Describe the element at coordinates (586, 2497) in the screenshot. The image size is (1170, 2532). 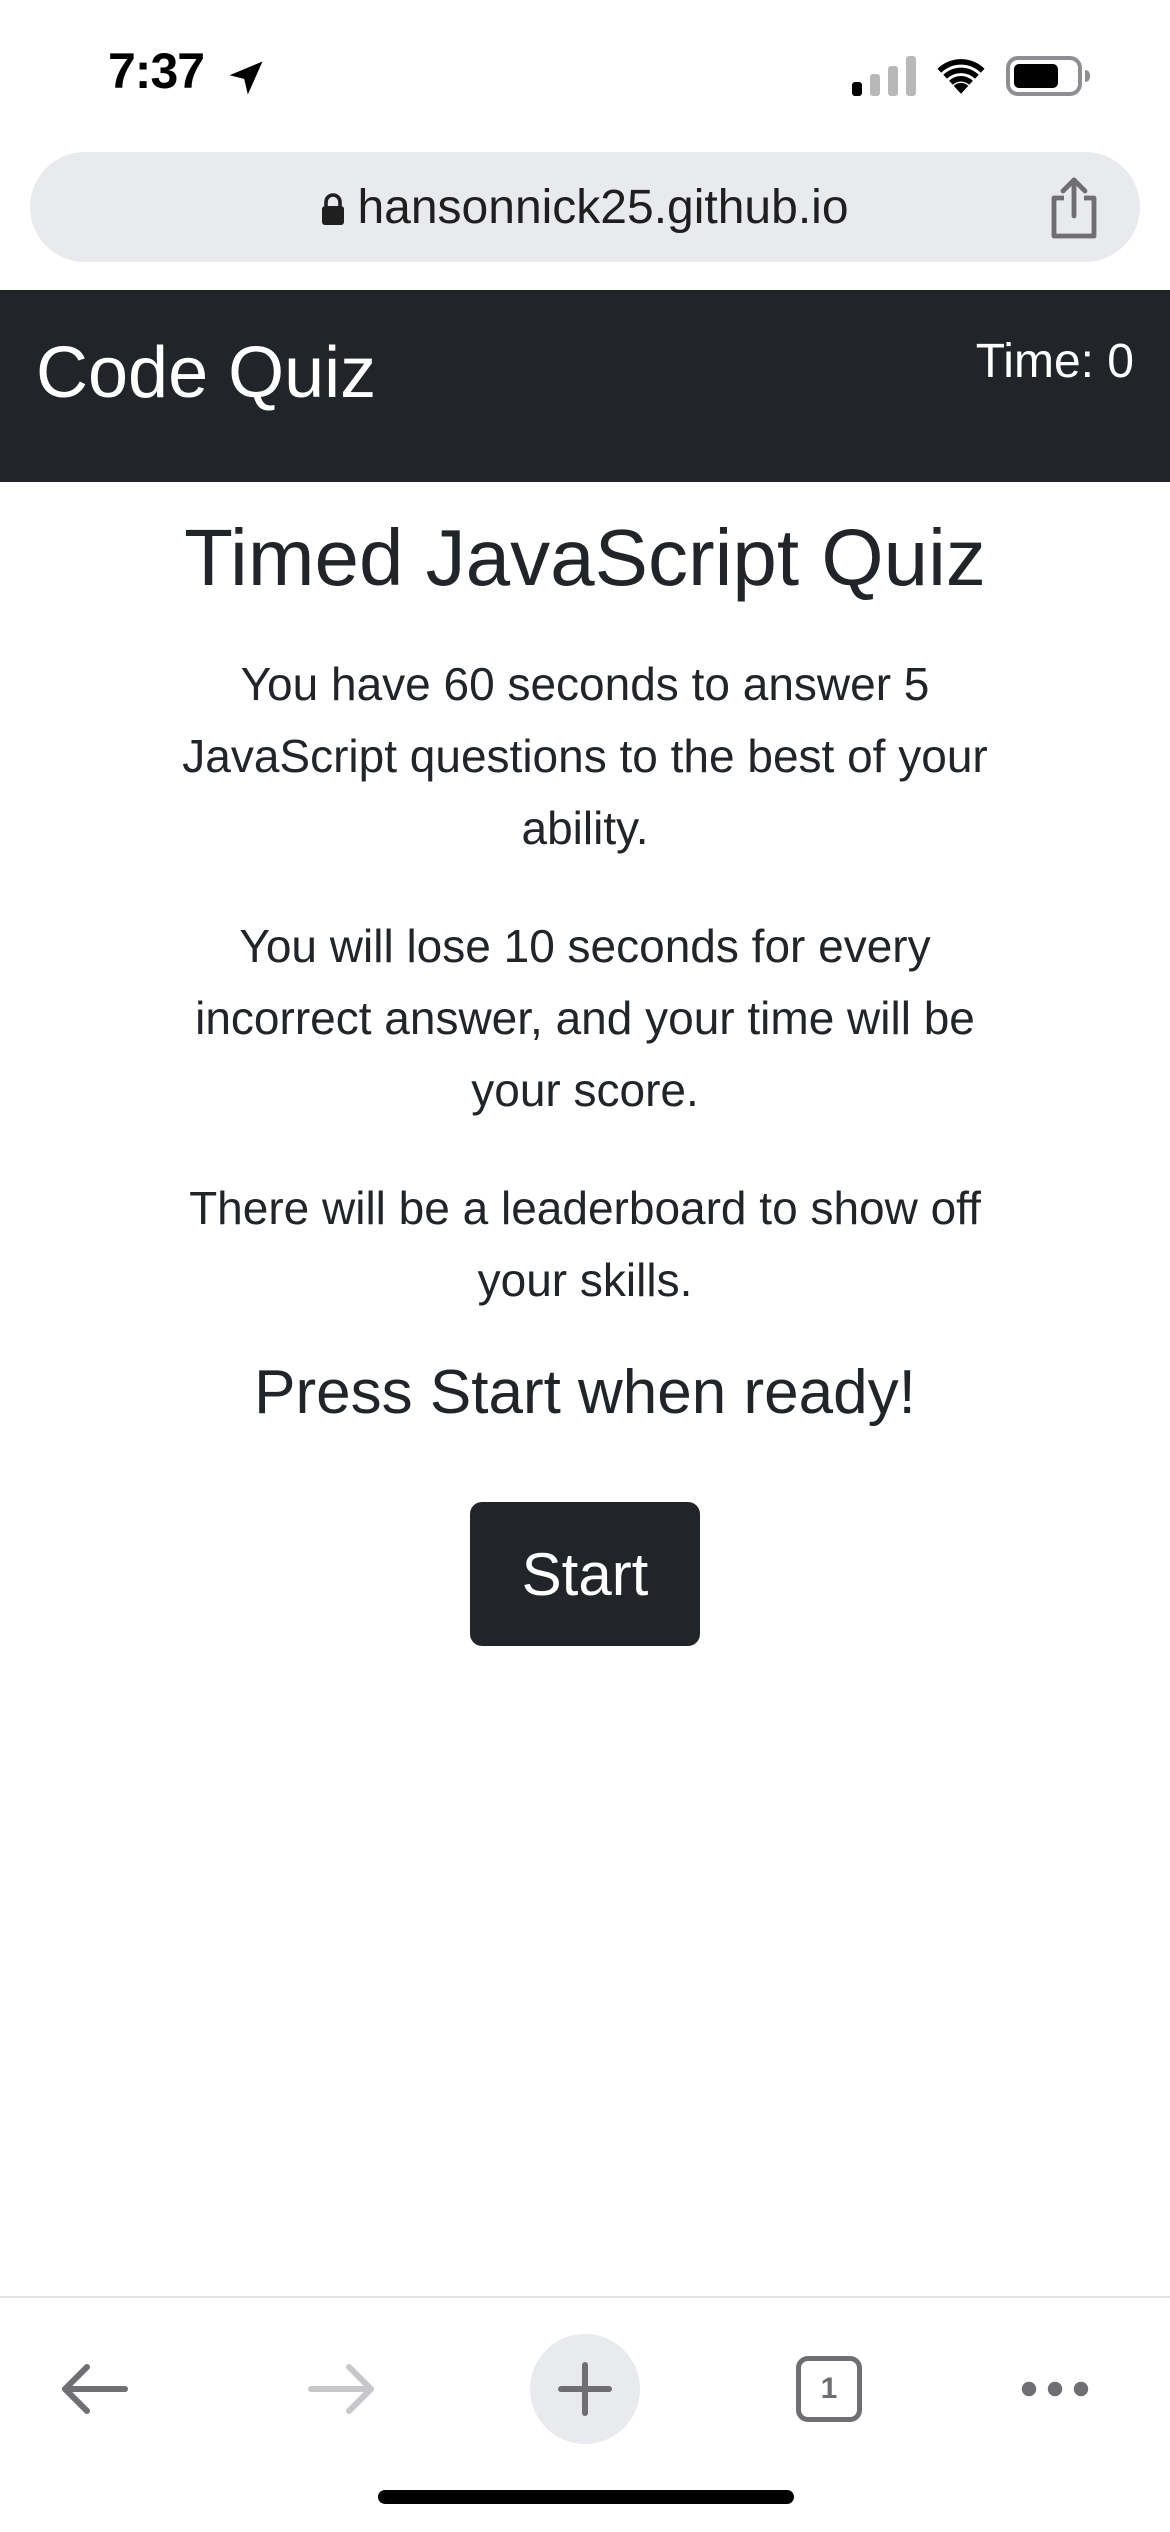
I see `home-indicator` at that location.